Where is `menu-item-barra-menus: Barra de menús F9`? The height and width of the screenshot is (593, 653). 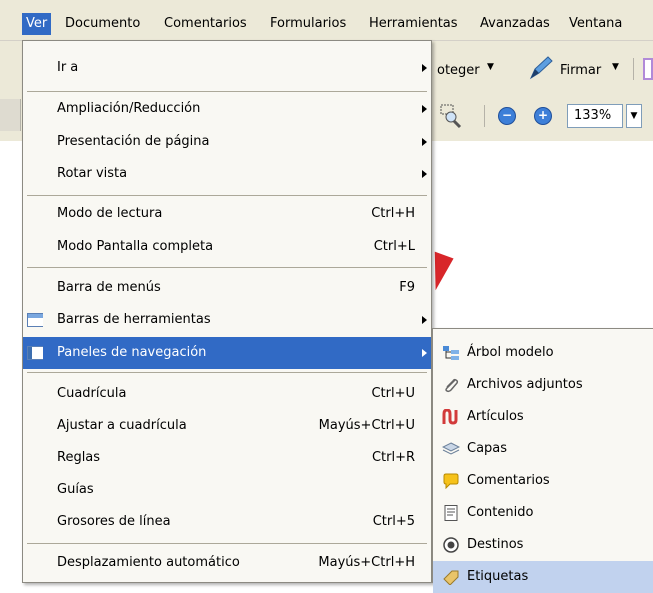
menu-item-barra-menus: Barra de menús F9 is located at coordinates (227, 288).